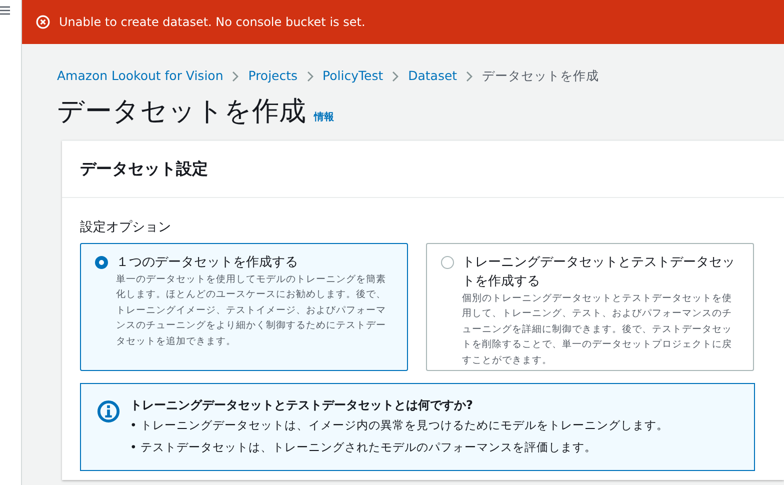  What do you see at coordinates (140, 76) in the screenshot?
I see `breadcrumb-link: Amazon Lookout for Vision` at bounding box center [140, 76].